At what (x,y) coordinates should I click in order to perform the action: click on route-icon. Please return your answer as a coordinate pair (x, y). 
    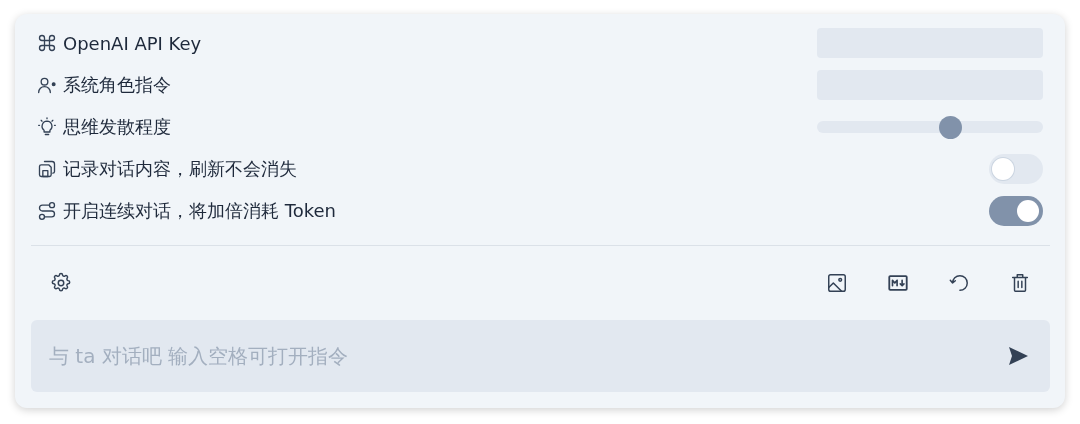
    Looking at the image, I should click on (47, 211).